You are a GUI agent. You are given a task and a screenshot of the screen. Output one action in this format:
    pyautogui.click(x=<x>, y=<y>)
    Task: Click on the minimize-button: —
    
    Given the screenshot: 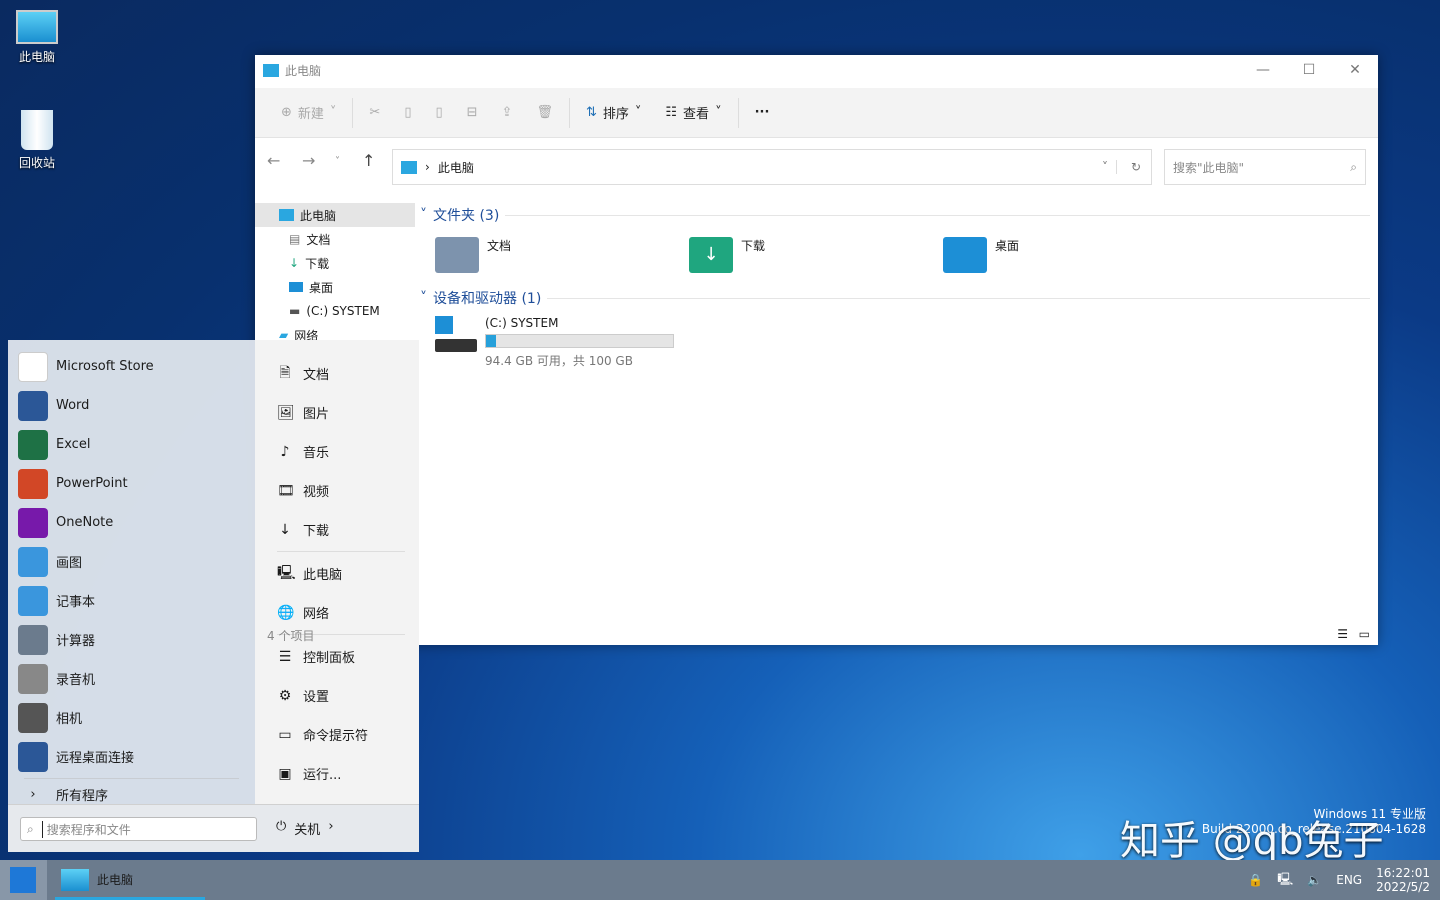 What is the action you would take?
    pyautogui.click(x=1263, y=70)
    